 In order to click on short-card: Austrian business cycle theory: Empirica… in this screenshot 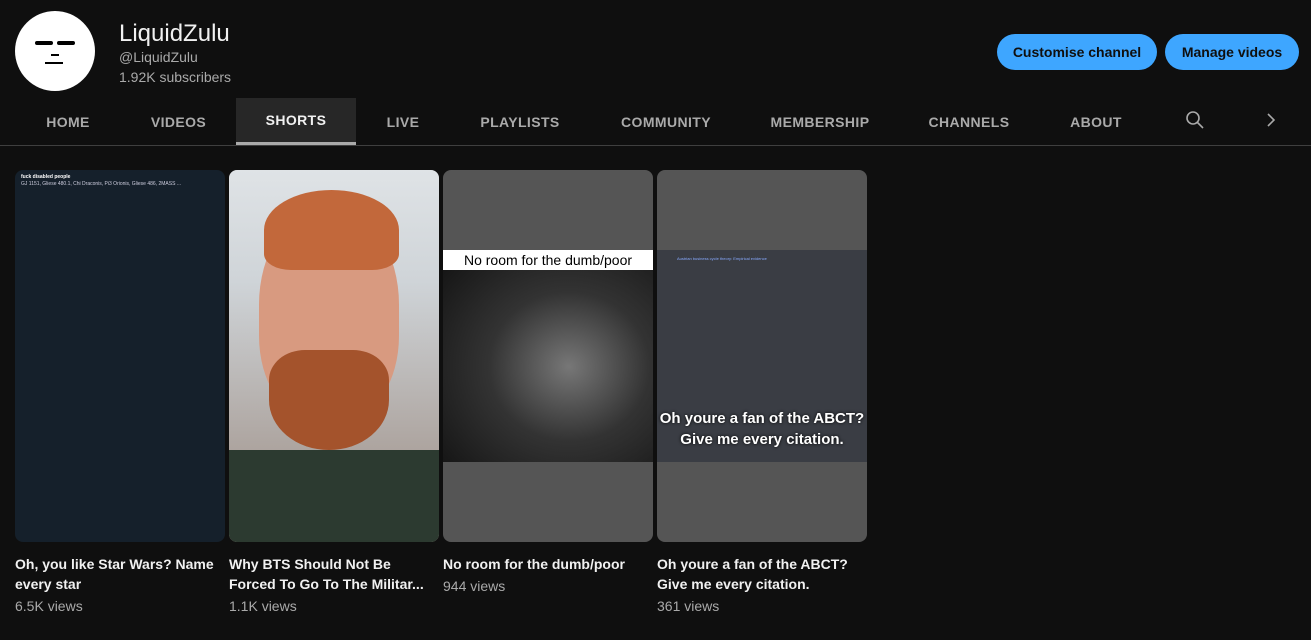, I will do `click(762, 392)`.